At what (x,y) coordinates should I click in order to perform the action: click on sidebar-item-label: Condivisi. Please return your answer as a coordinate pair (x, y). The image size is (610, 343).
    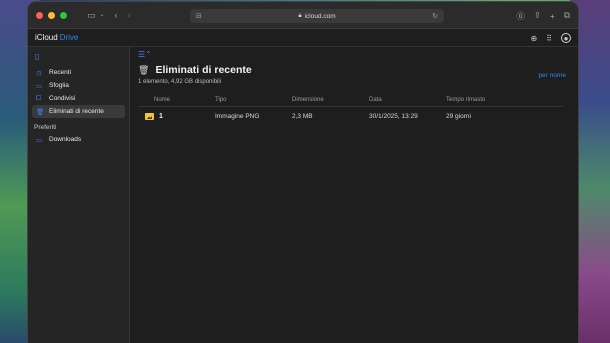
    Looking at the image, I should click on (62, 98).